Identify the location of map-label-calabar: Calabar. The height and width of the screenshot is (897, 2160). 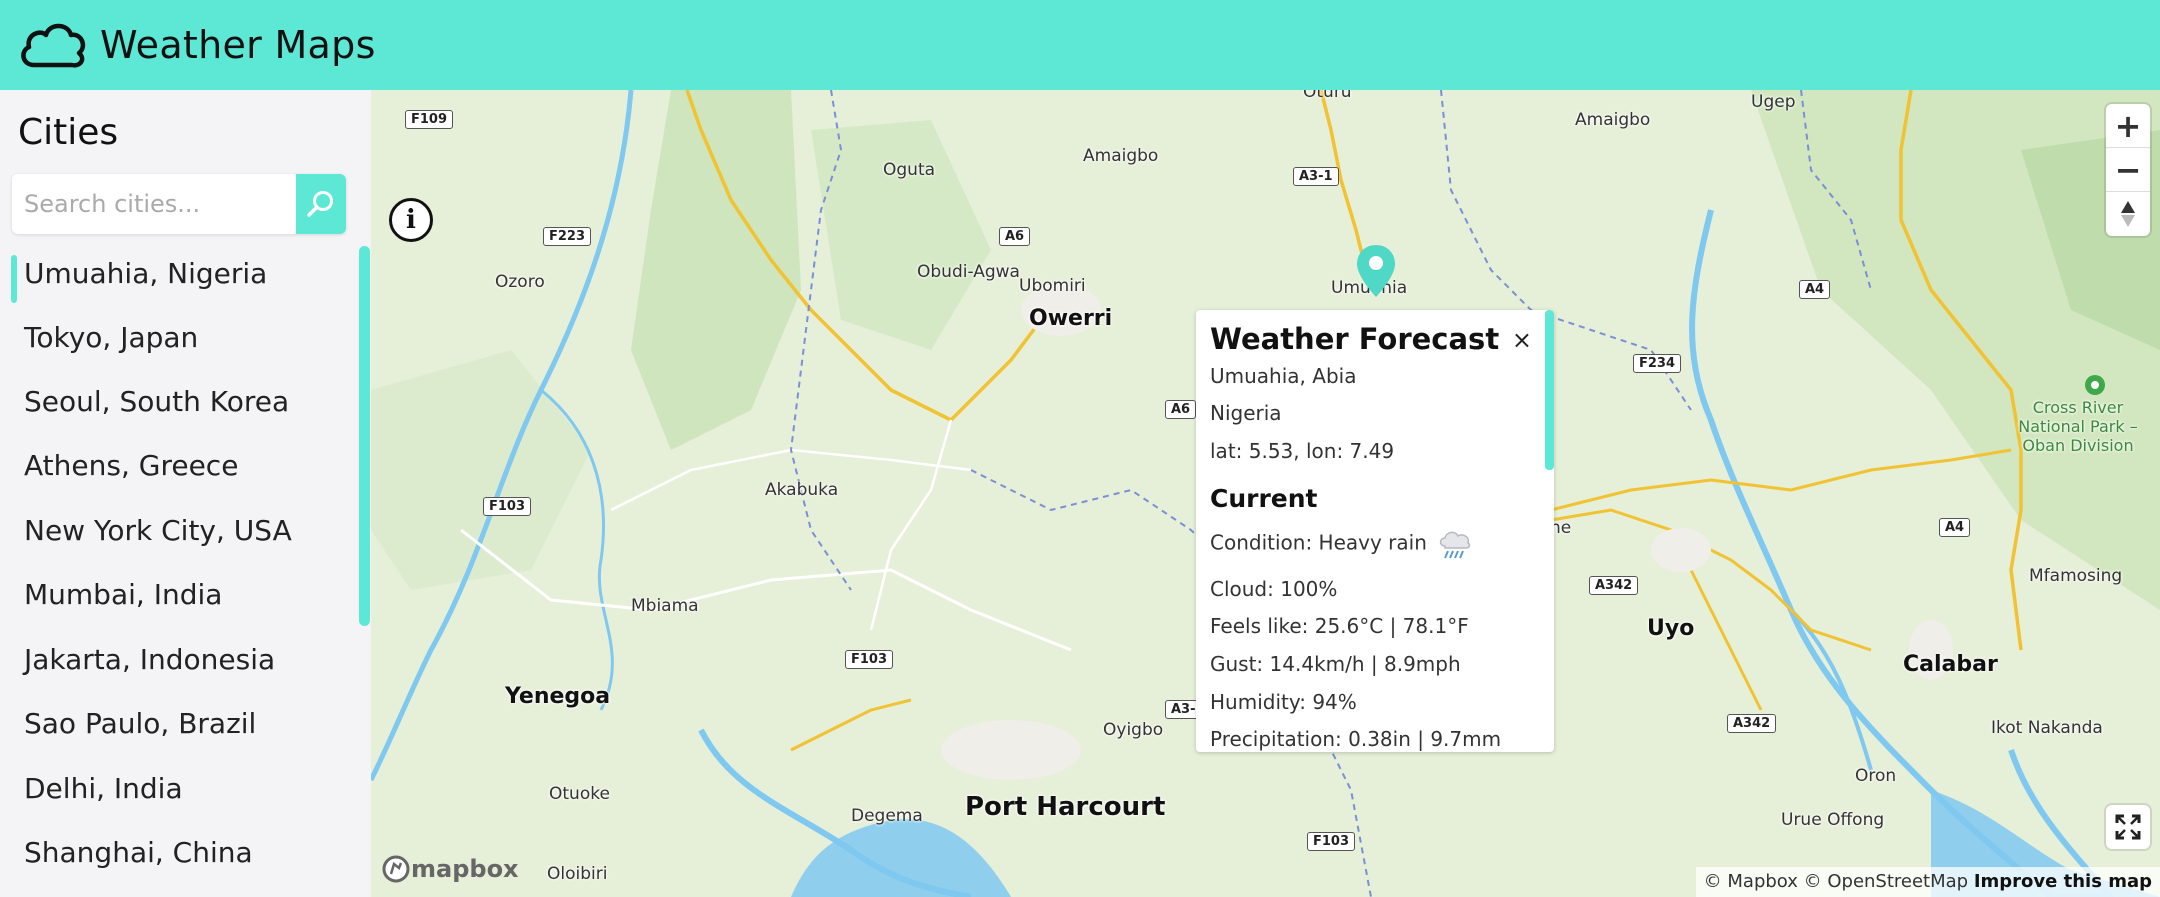
(1950, 664).